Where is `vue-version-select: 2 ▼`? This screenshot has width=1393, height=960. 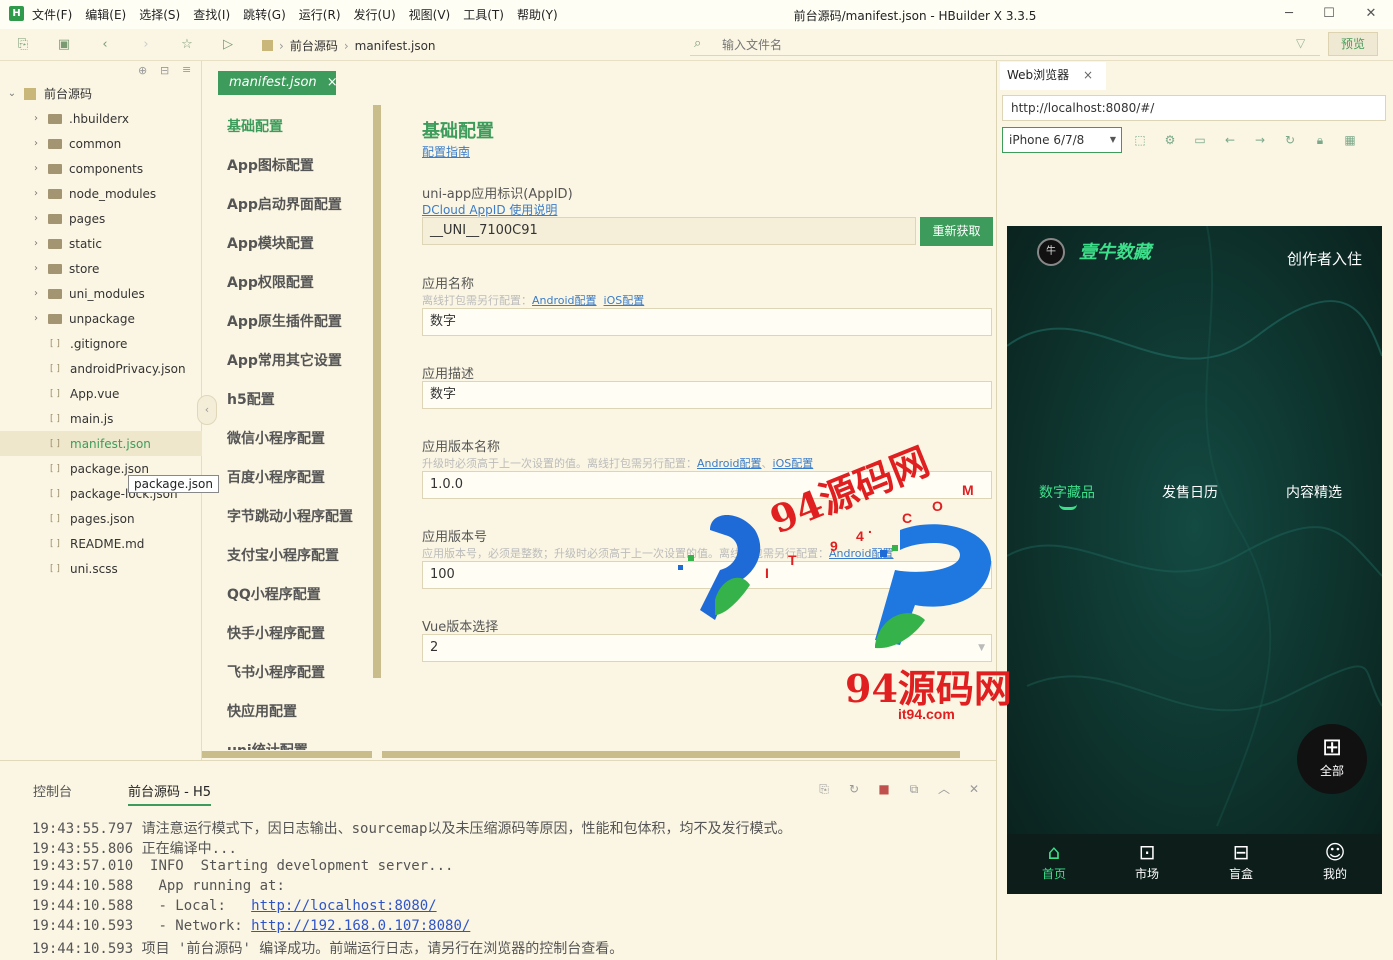
vue-version-select: 2 ▼ is located at coordinates (707, 648).